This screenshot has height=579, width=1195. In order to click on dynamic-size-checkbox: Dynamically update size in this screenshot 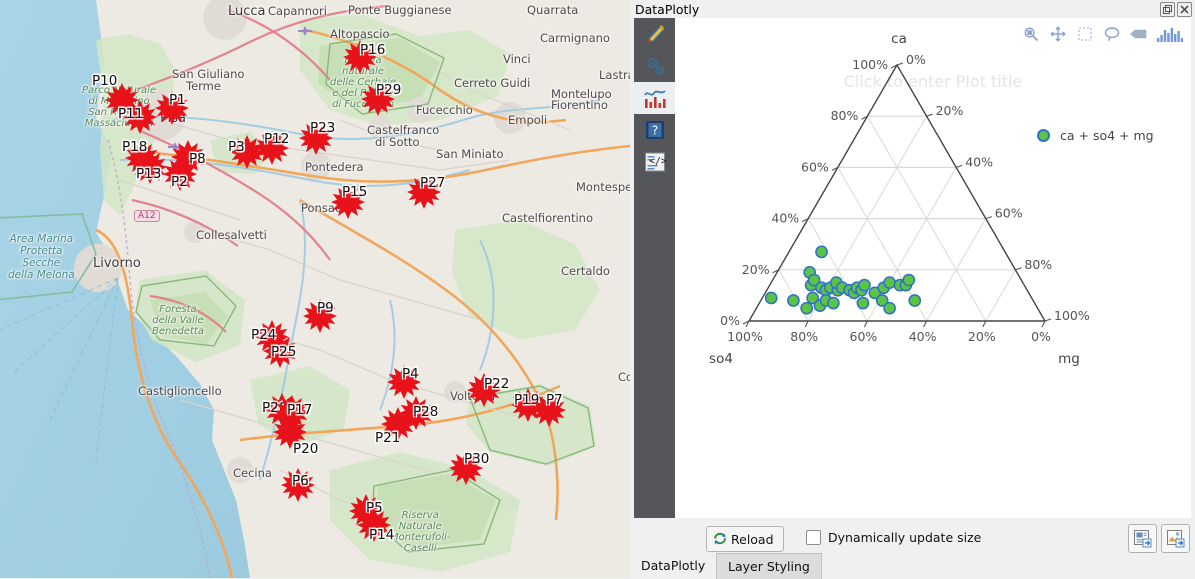, I will do `click(893, 537)`.